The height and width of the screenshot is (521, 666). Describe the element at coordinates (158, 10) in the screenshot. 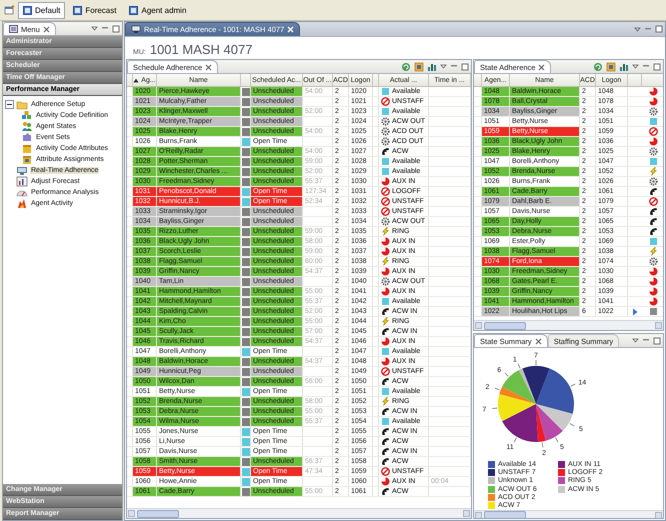

I see `perspective-button: Agent admin` at that location.